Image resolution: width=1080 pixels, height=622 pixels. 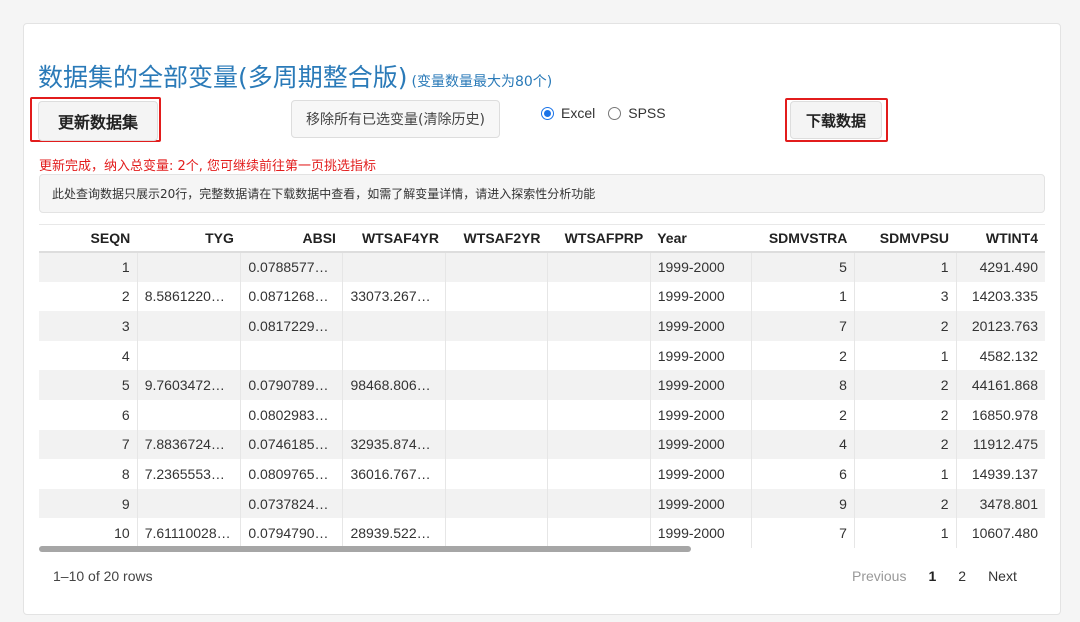 I want to click on radio-excel-label: Excel, so click(x=578, y=113).